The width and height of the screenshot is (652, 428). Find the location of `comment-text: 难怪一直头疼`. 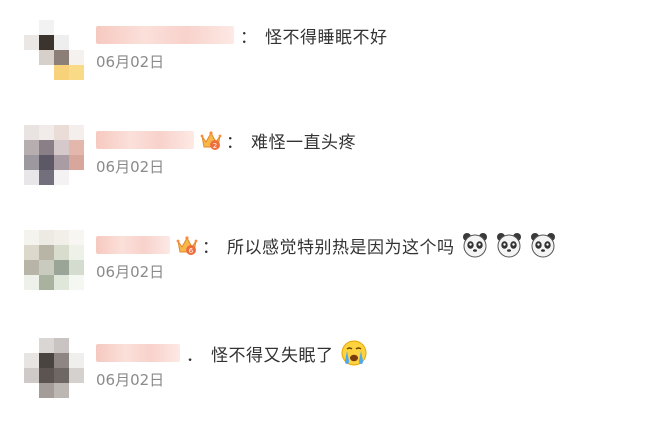

comment-text: 难怪一直头疼 is located at coordinates (303, 142).